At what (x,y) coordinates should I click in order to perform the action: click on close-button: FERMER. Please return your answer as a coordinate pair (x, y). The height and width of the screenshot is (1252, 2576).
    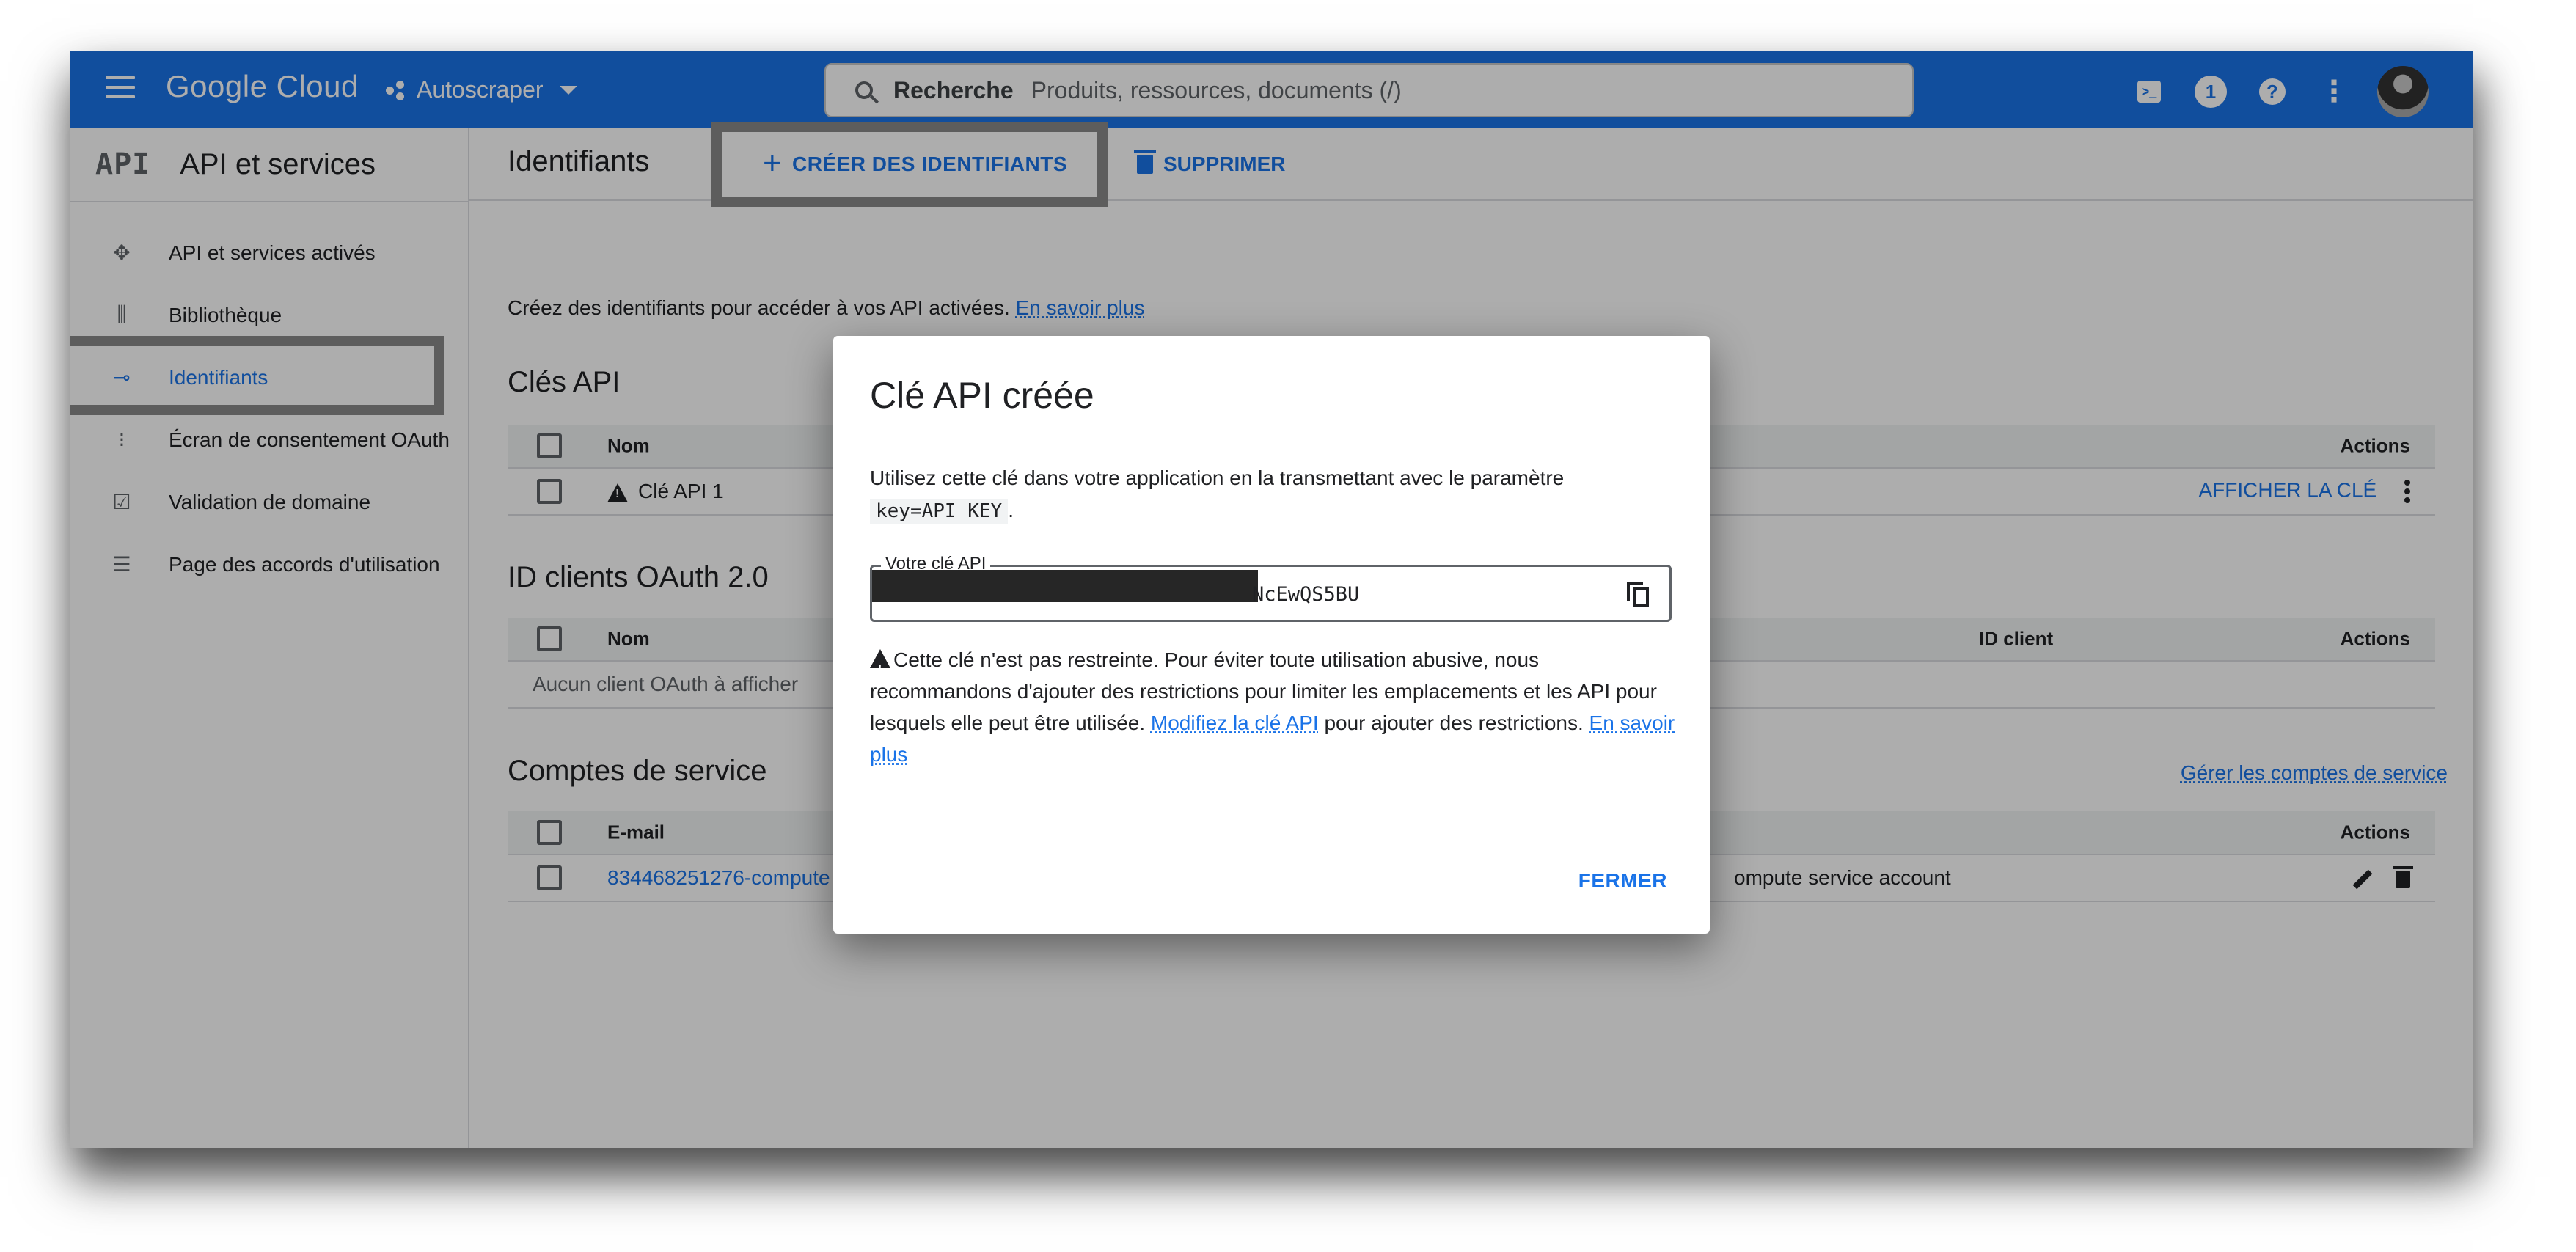
    Looking at the image, I should click on (1623, 881).